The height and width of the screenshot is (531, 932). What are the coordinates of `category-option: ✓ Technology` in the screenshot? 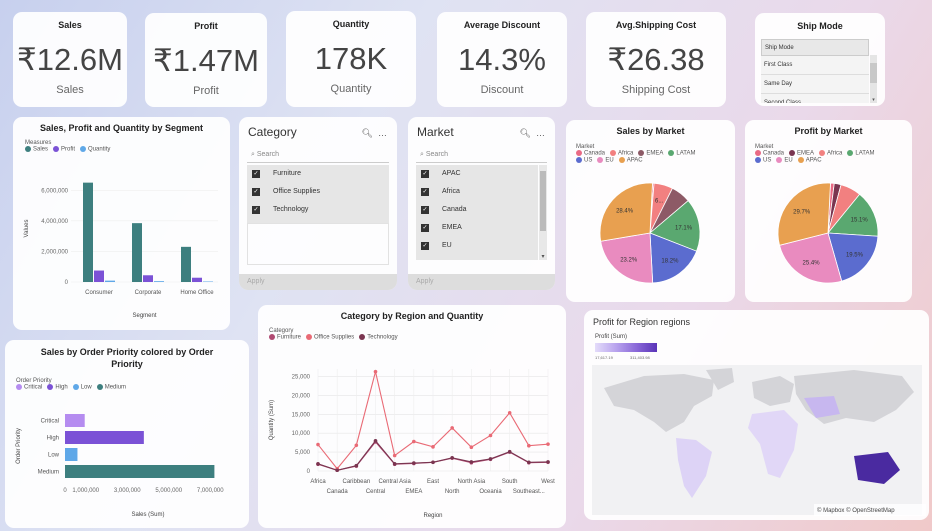 It's located at (318, 210).